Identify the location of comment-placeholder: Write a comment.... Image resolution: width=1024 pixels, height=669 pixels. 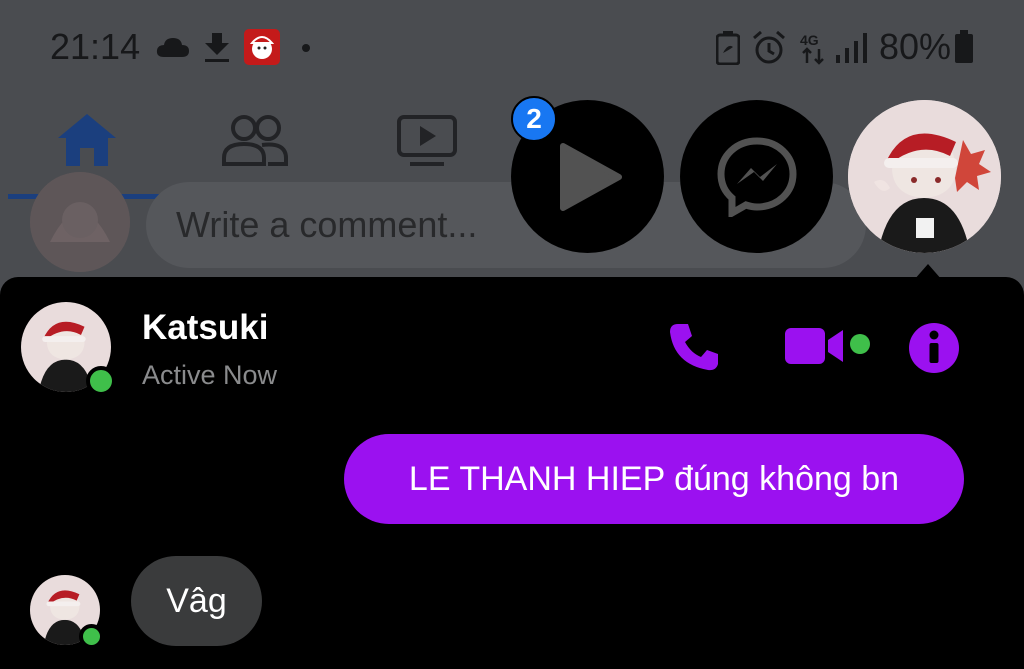
(327, 224).